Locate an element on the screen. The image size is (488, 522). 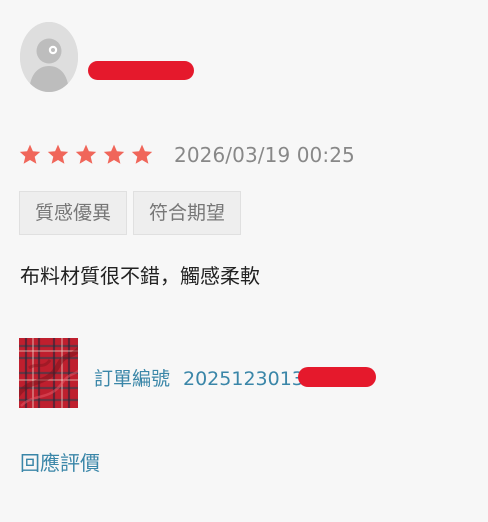
rating-stars is located at coordinates (88, 155).